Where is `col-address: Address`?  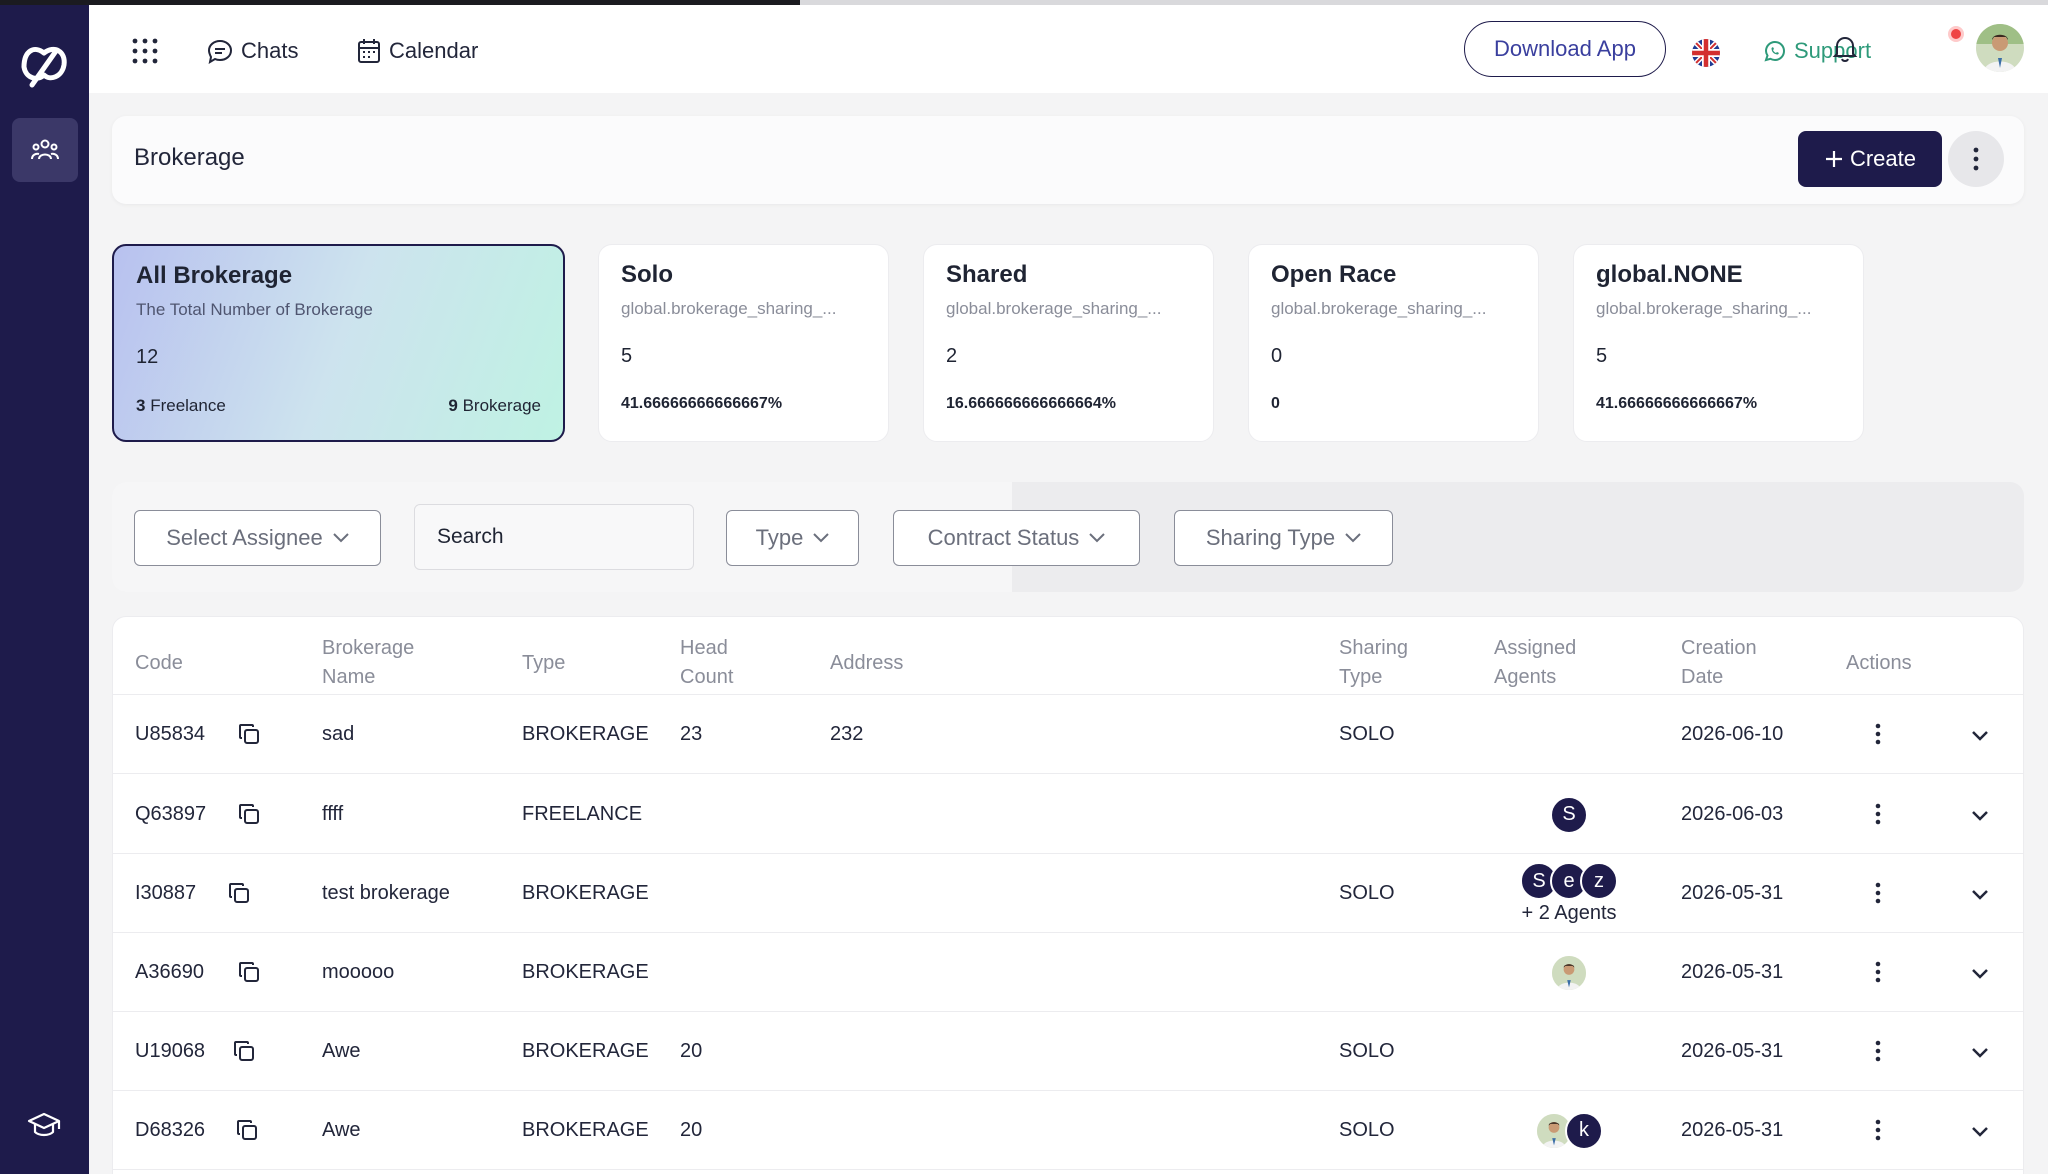
col-address: Address is located at coordinates (866, 663).